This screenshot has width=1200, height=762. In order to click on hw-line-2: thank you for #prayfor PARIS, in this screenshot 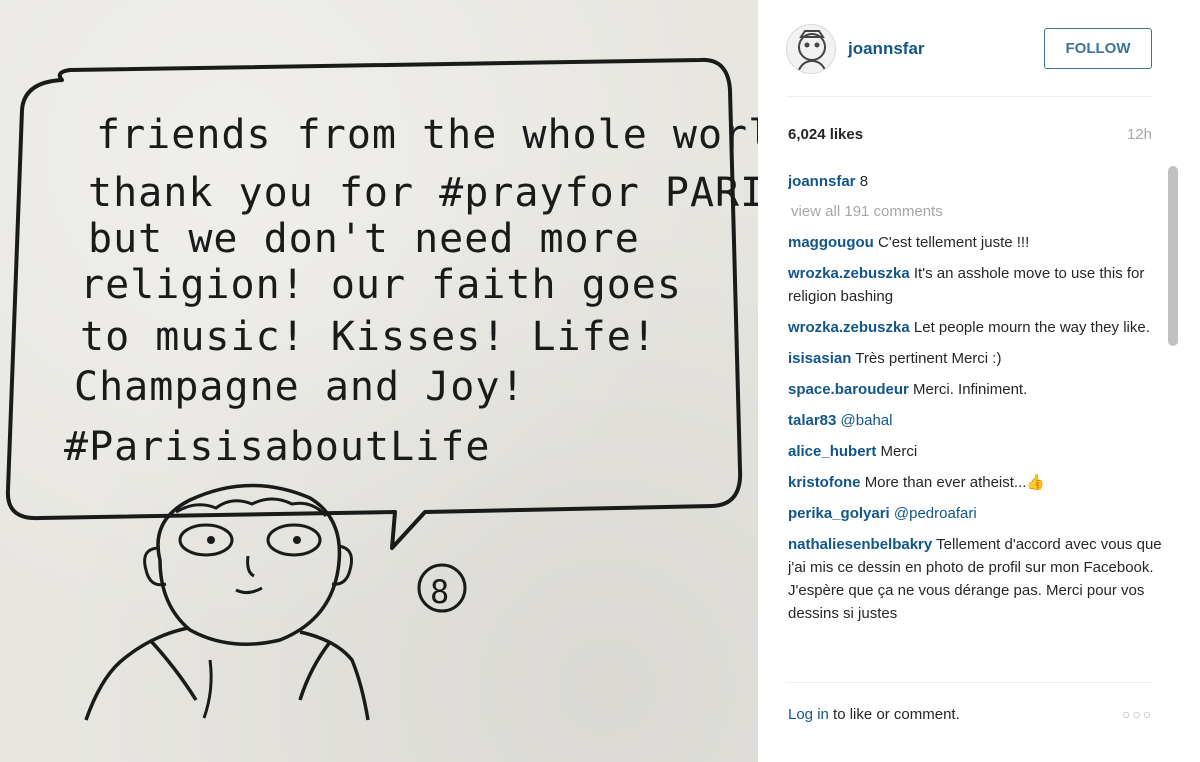, I will do `click(423, 193)`.